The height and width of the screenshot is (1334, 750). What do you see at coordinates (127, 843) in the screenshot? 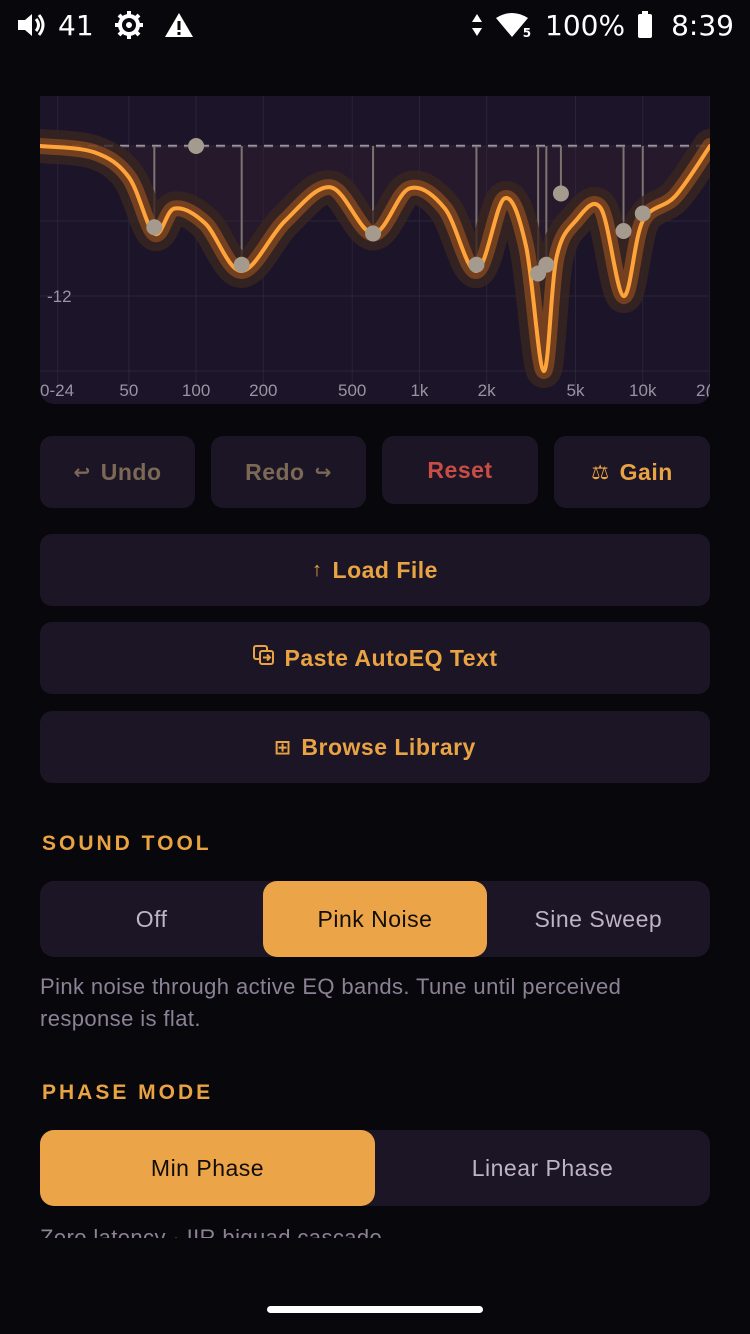
I see `sound-tool-title: SOUND TOOL` at bounding box center [127, 843].